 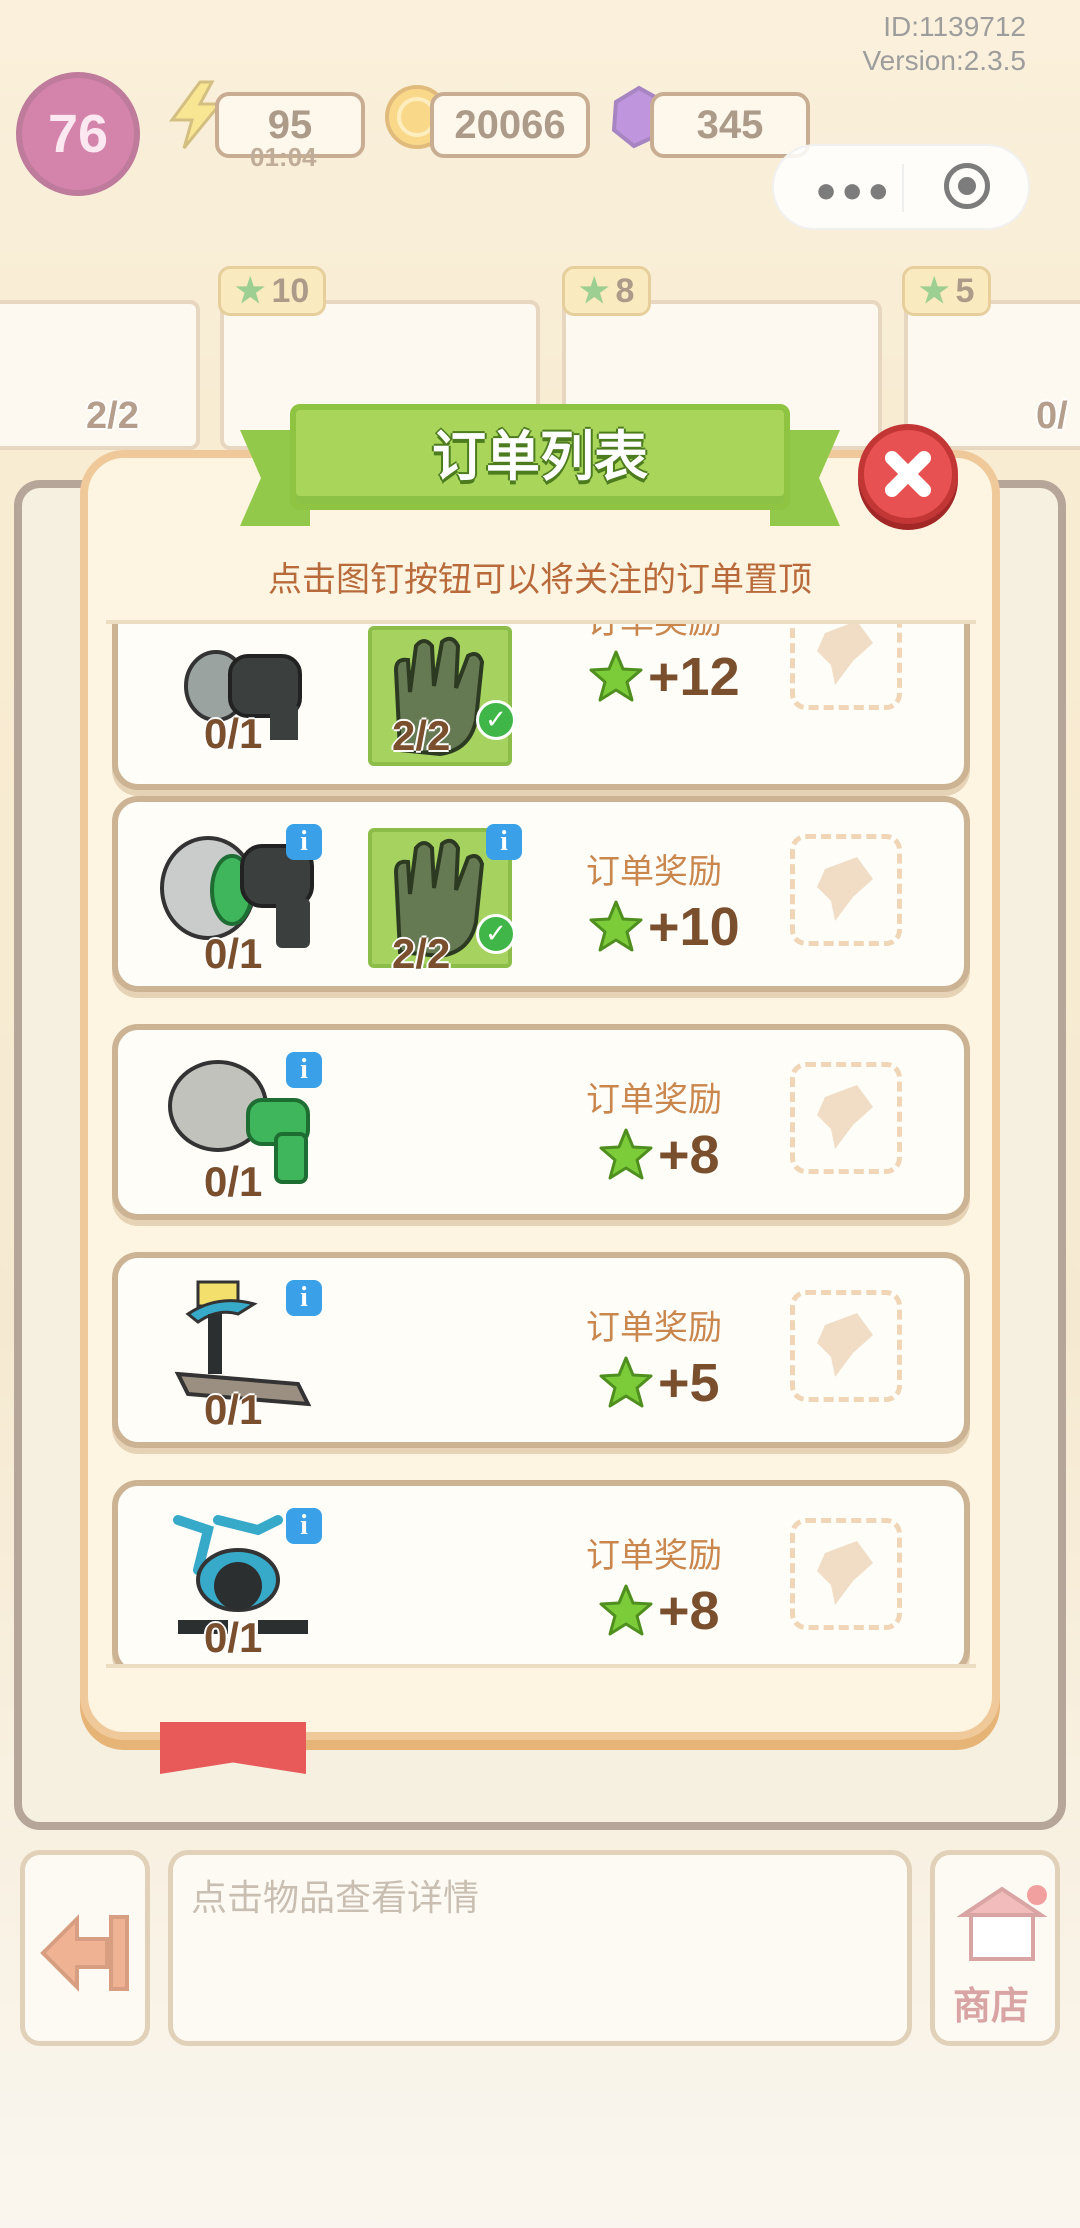 I want to click on reward-amount: +5, so click(x=689, y=1383).